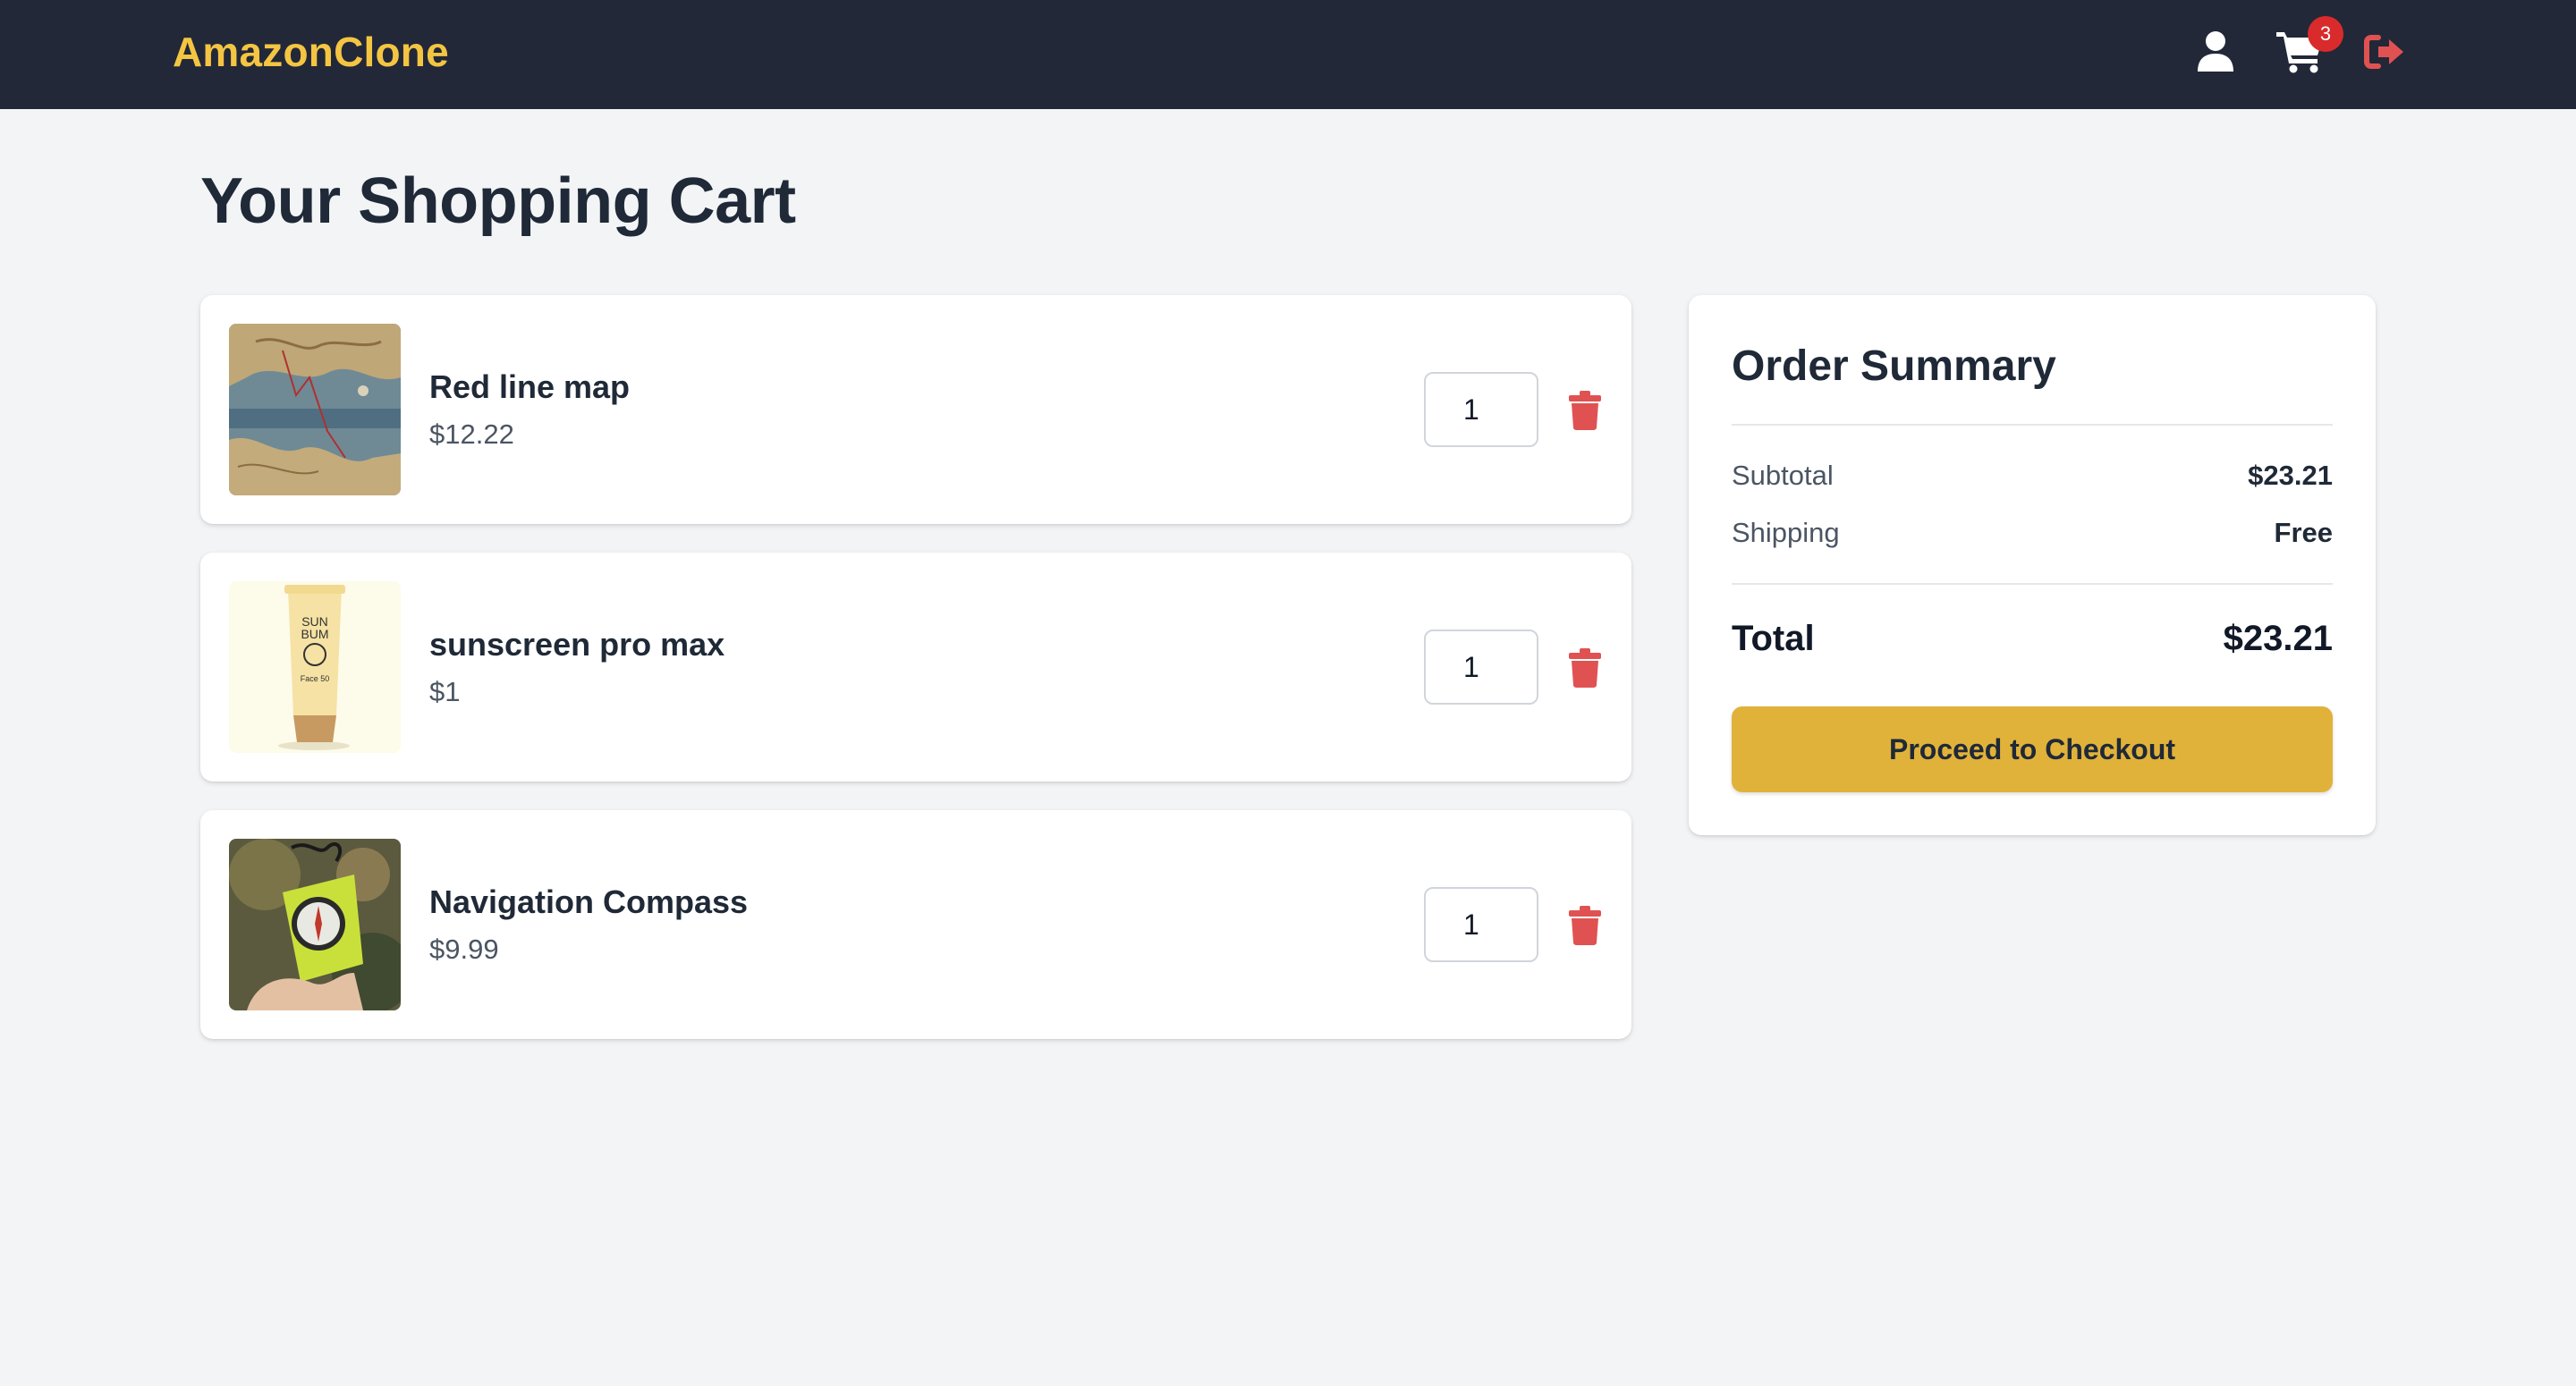  Describe the element at coordinates (315, 667) in the screenshot. I see `sunscreen-thumbnail: SUN BUM Face 50` at that location.